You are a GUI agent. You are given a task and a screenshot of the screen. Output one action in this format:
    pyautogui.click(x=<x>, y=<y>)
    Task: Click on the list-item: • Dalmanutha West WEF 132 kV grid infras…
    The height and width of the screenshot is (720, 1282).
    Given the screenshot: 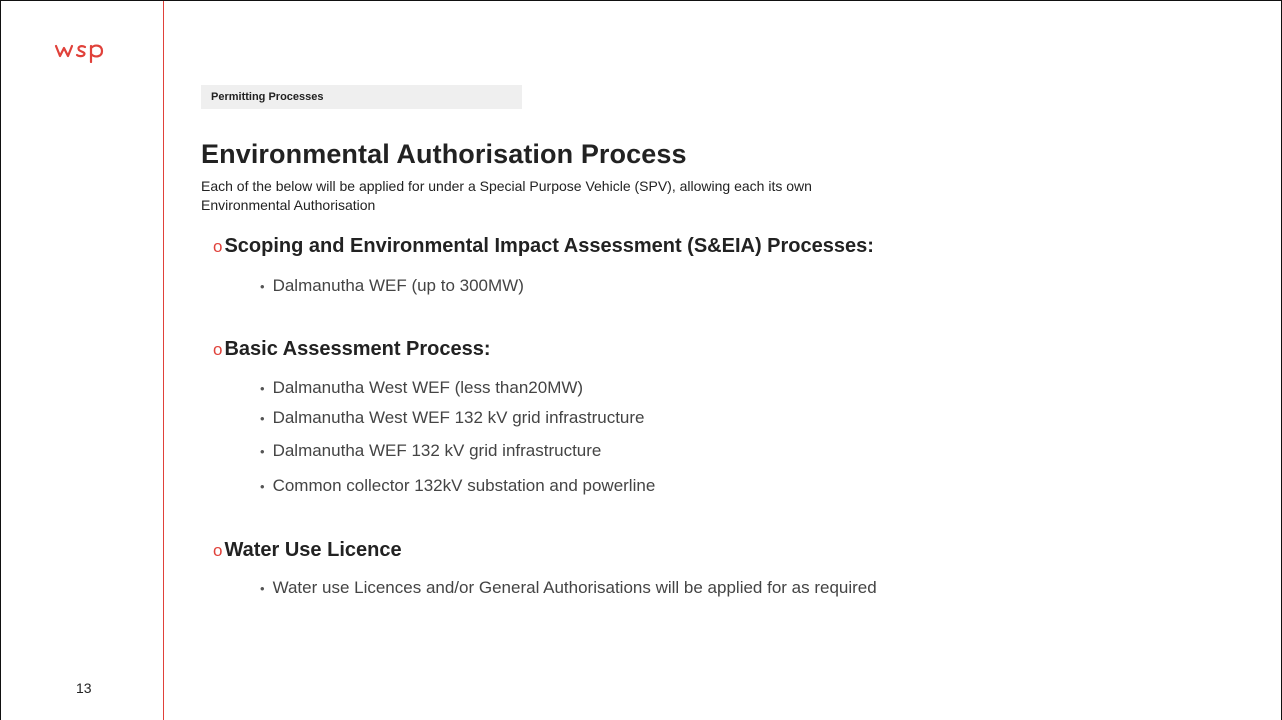 What is the action you would take?
    pyautogui.click(x=452, y=418)
    